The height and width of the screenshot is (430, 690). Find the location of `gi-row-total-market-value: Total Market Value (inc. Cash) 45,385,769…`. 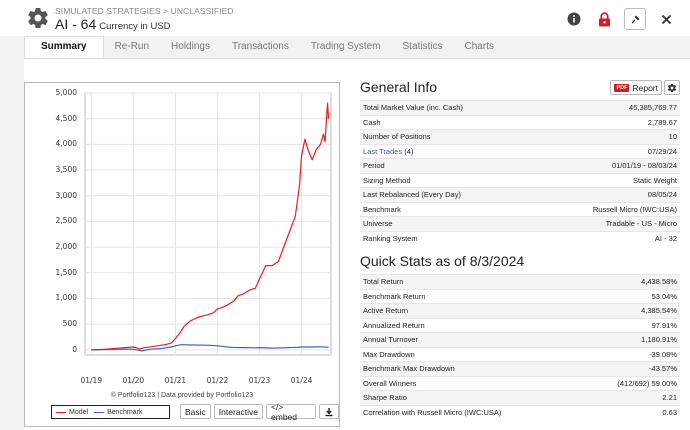

gi-row-total-market-value: Total Market Value (inc. Cash) 45,385,769… is located at coordinates (520, 107).